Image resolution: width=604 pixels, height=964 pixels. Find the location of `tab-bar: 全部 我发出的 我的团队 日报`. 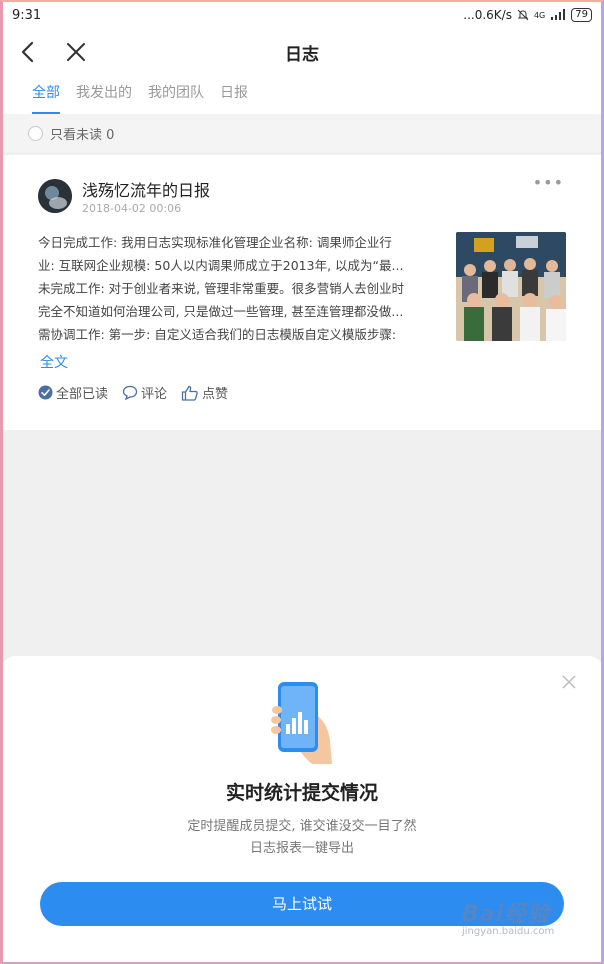

tab-bar: 全部 我发出的 我的团队 日报 is located at coordinates (302, 94).